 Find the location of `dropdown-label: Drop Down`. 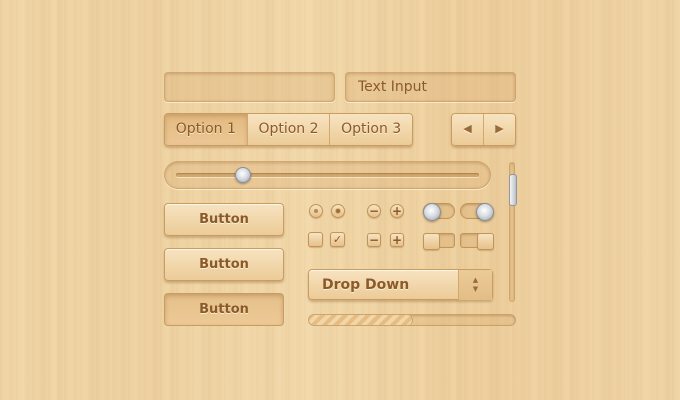

dropdown-label: Drop Down is located at coordinates (366, 285).